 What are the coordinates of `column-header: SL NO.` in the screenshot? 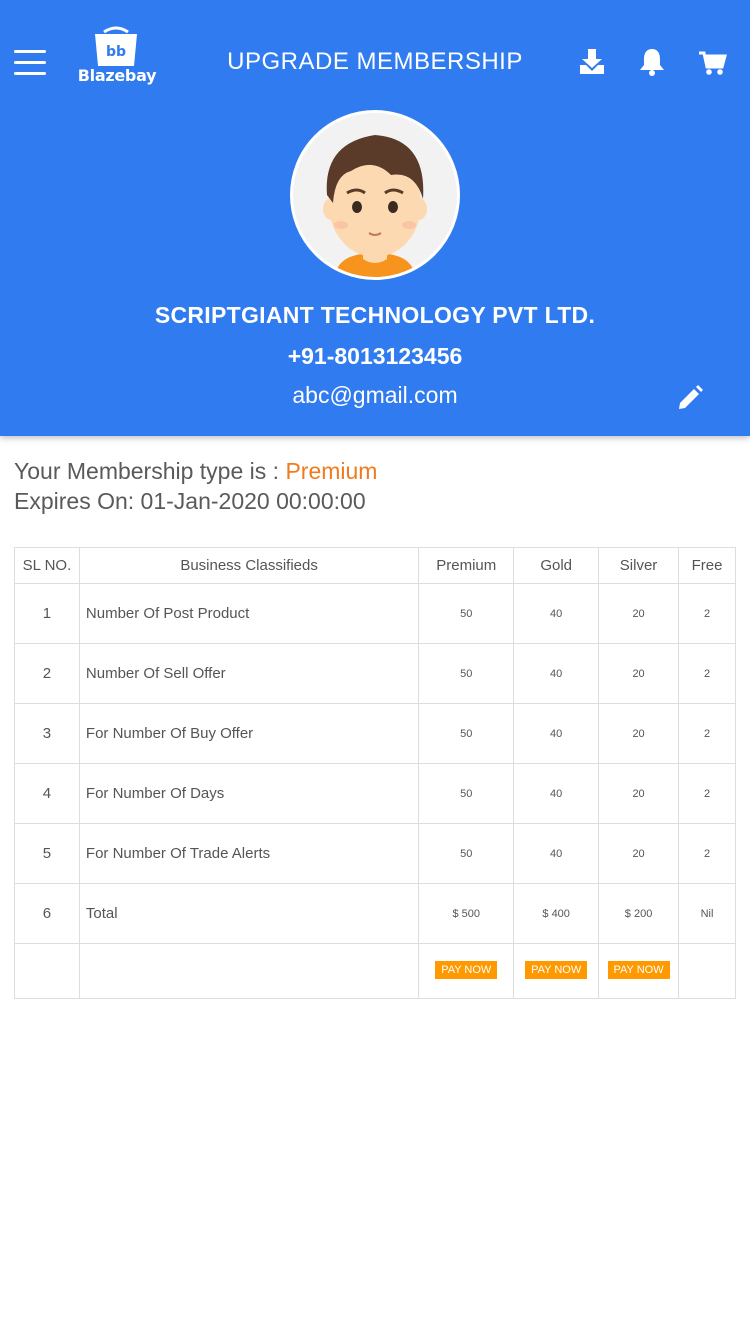 It's located at (47, 565).